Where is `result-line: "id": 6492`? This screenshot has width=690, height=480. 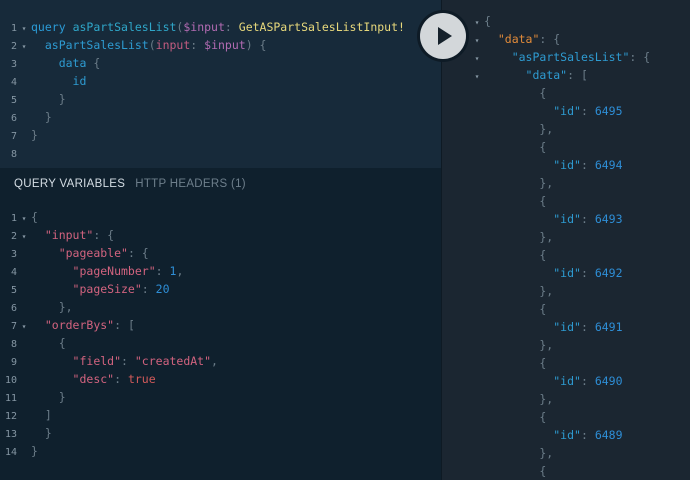 result-line: "id": 6492 is located at coordinates (588, 273).